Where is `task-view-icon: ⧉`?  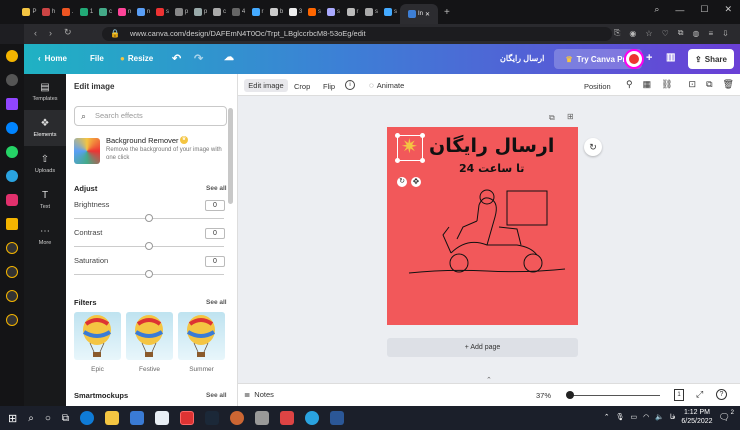 task-view-icon: ⧉ is located at coordinates (65, 418).